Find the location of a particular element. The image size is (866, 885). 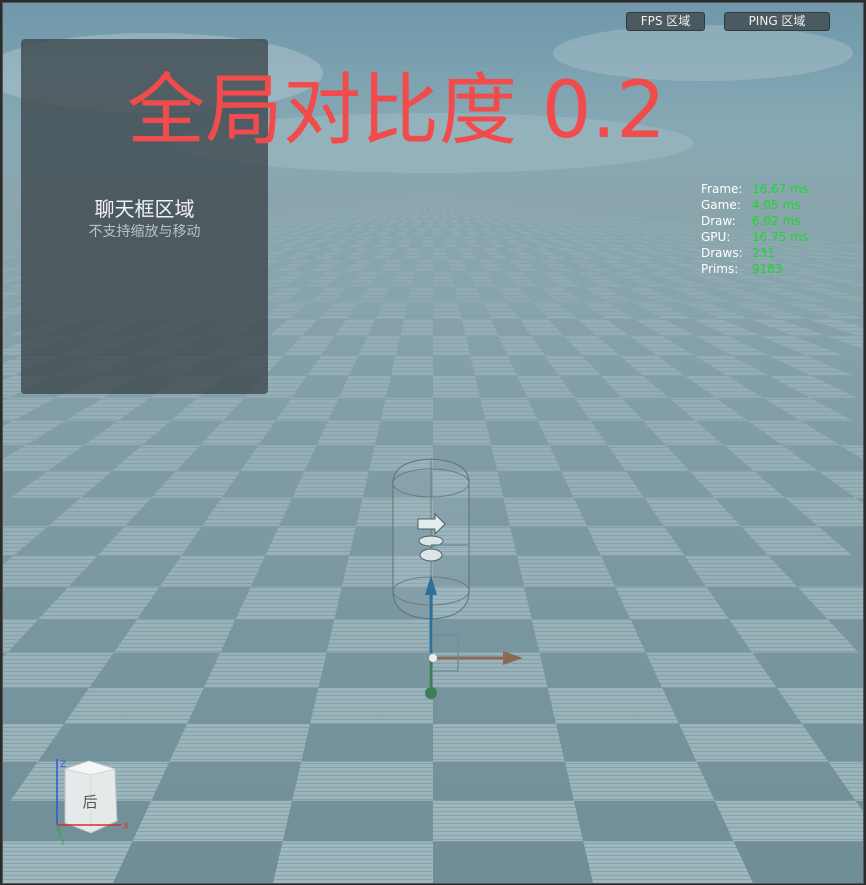

view-cube-face-label: 后 is located at coordinates (89, 802).